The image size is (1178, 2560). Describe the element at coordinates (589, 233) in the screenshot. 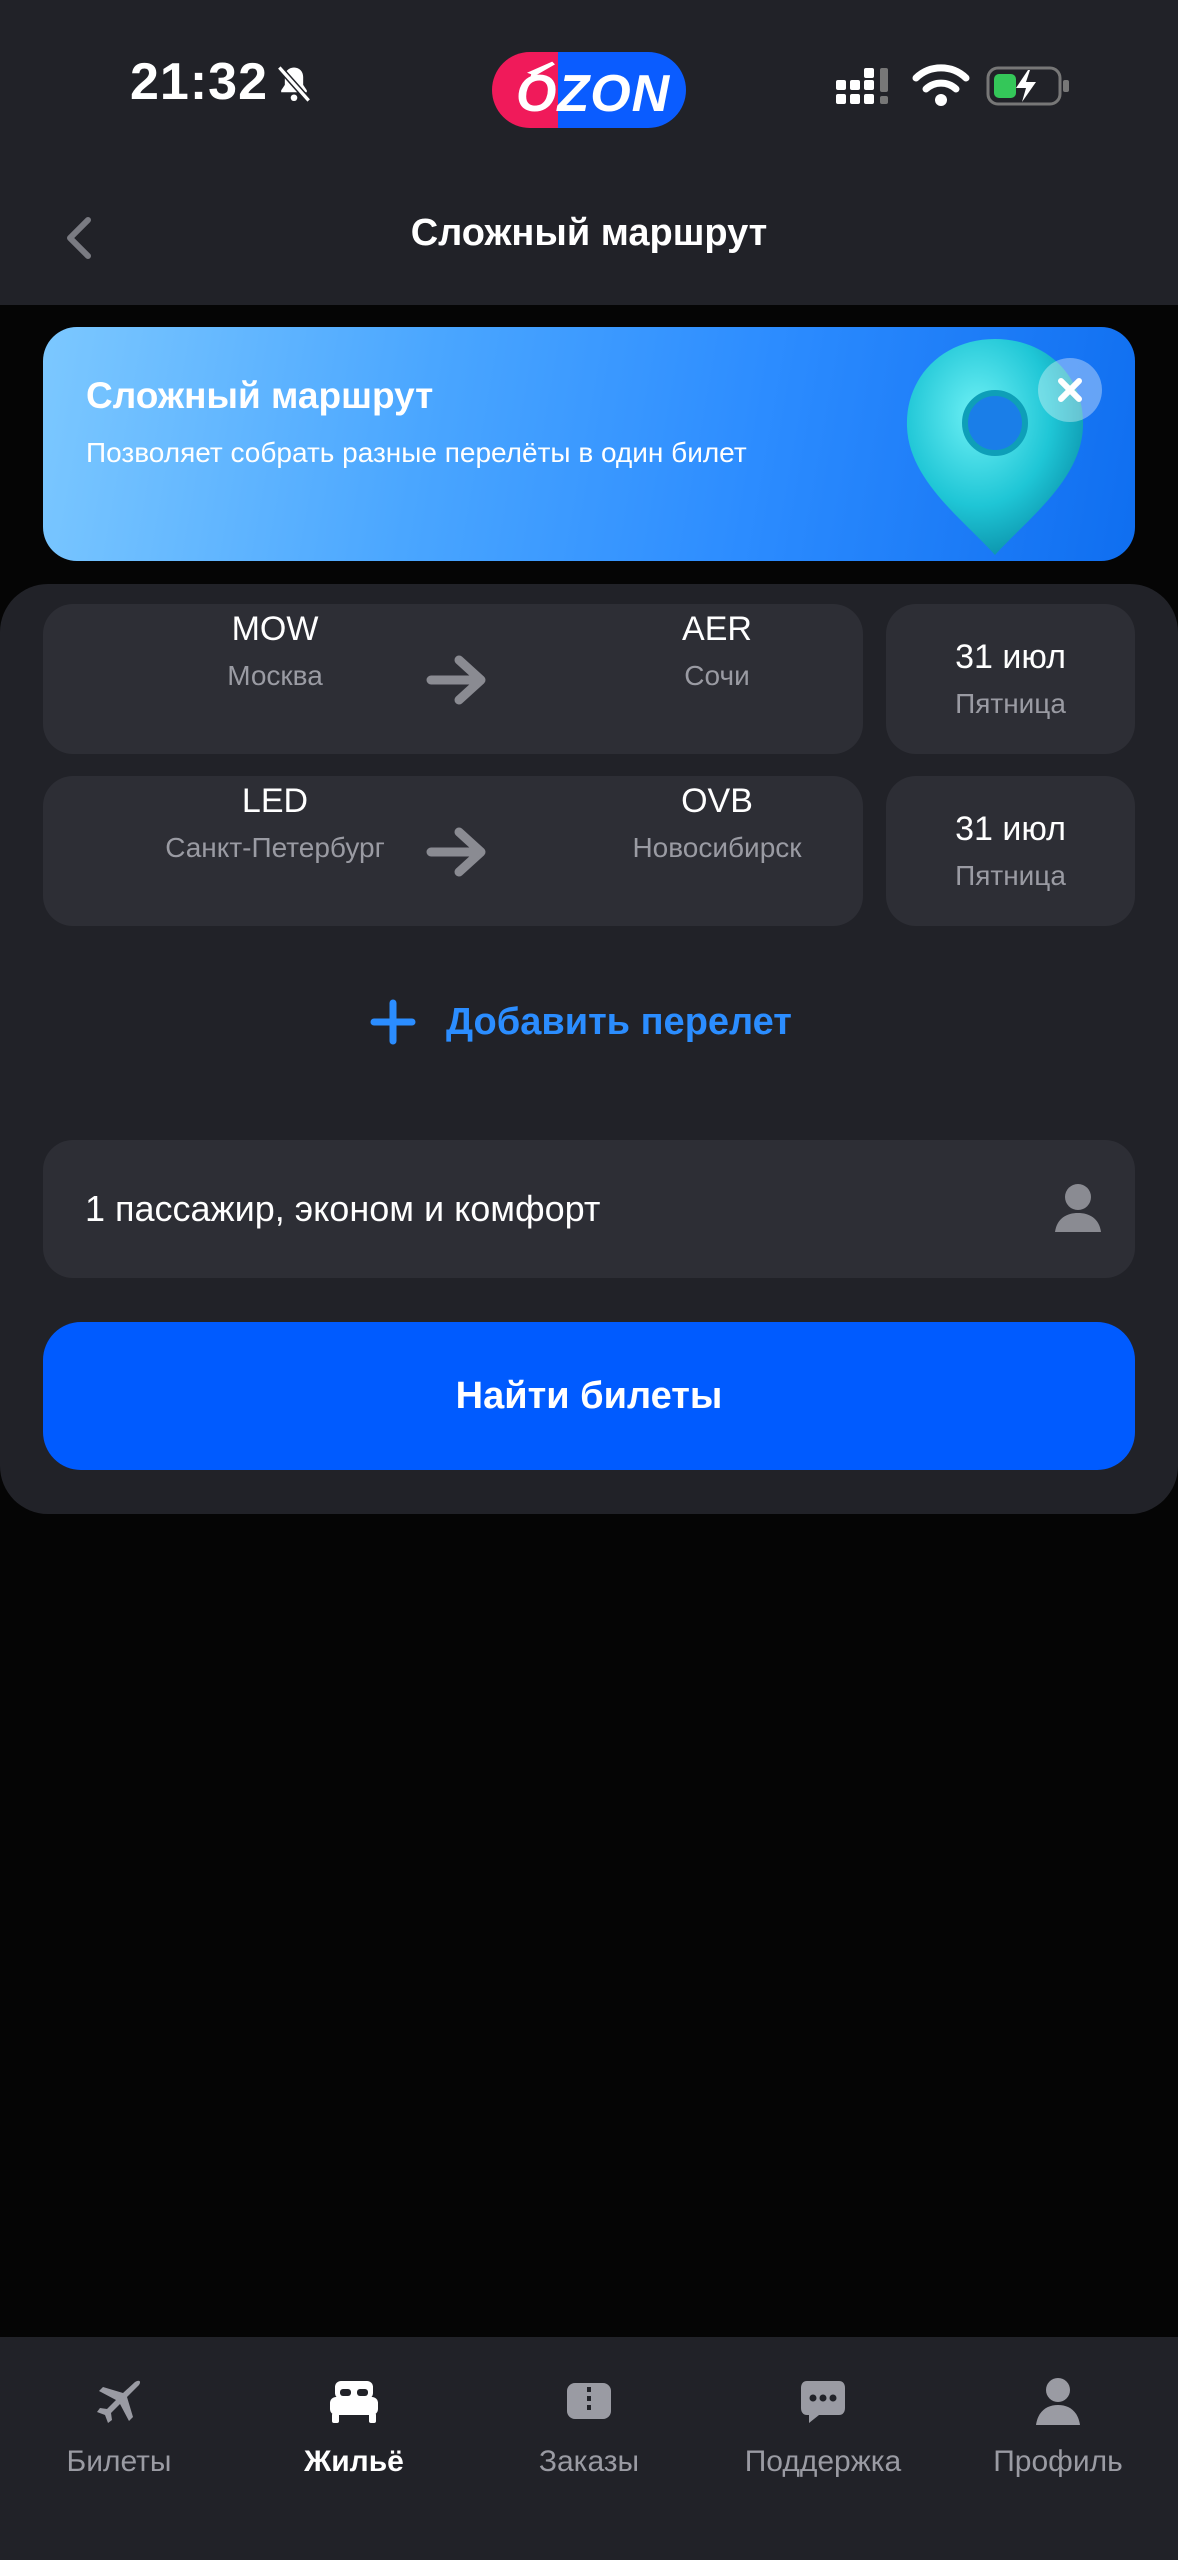

I see `page-title: Сложный маршрут` at that location.